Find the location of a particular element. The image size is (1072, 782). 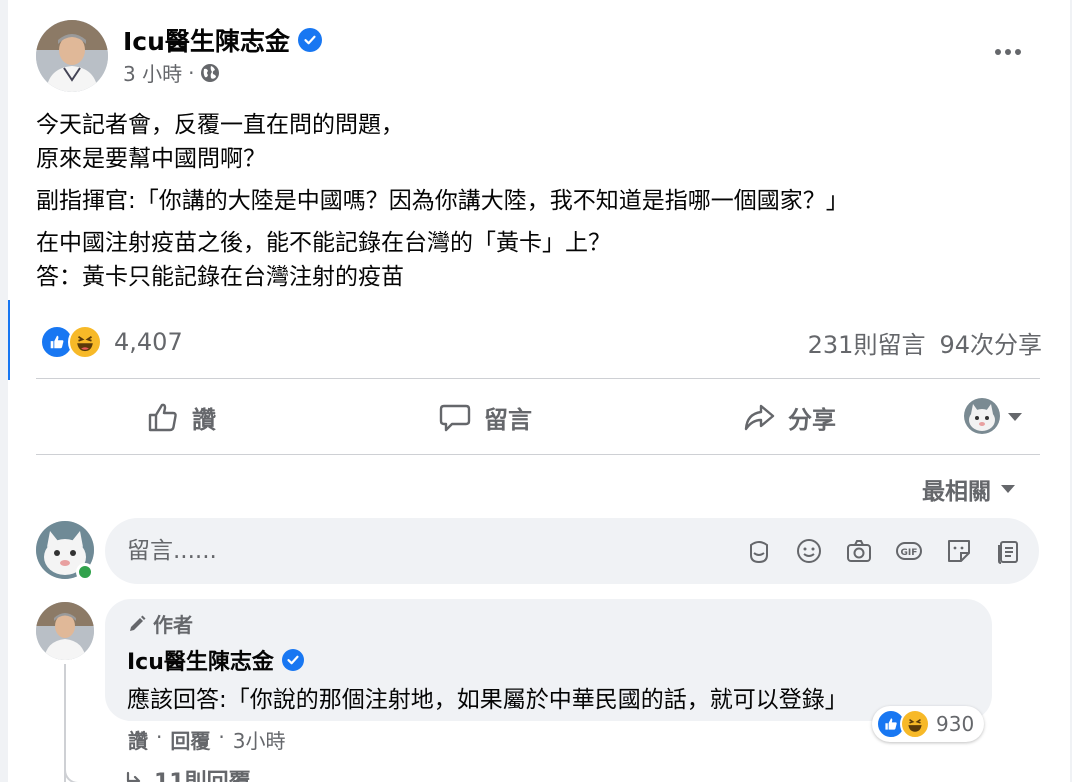

replies-label: 11則回覆 is located at coordinates (202, 773).